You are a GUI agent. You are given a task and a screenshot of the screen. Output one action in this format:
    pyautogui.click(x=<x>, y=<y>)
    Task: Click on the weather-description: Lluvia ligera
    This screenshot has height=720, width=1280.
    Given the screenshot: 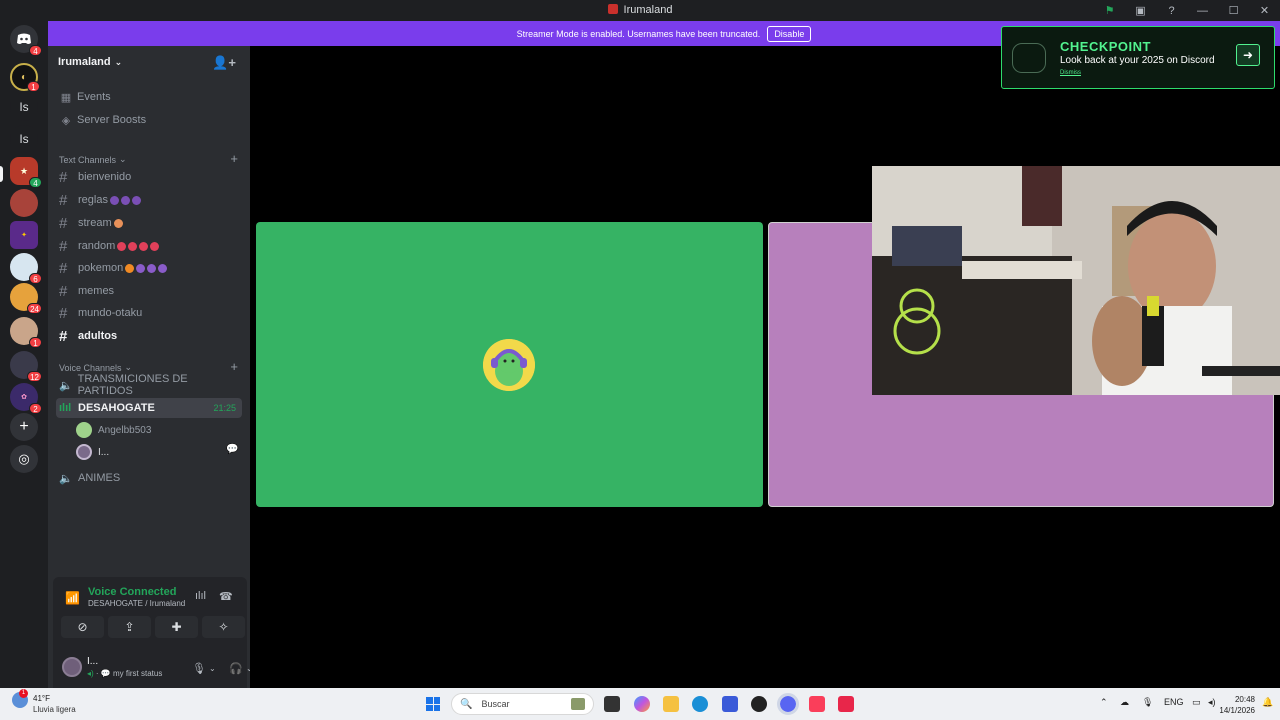 What is the action you would take?
    pyautogui.click(x=54, y=709)
    